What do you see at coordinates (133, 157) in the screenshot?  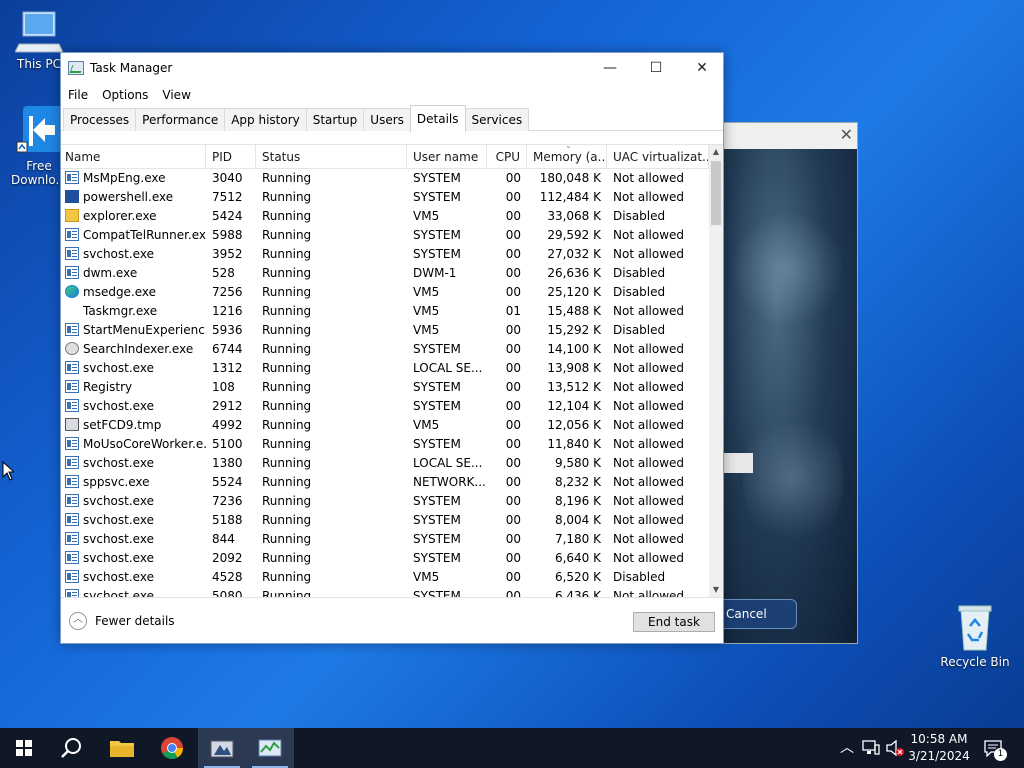 I see `column-header-name: Name` at bounding box center [133, 157].